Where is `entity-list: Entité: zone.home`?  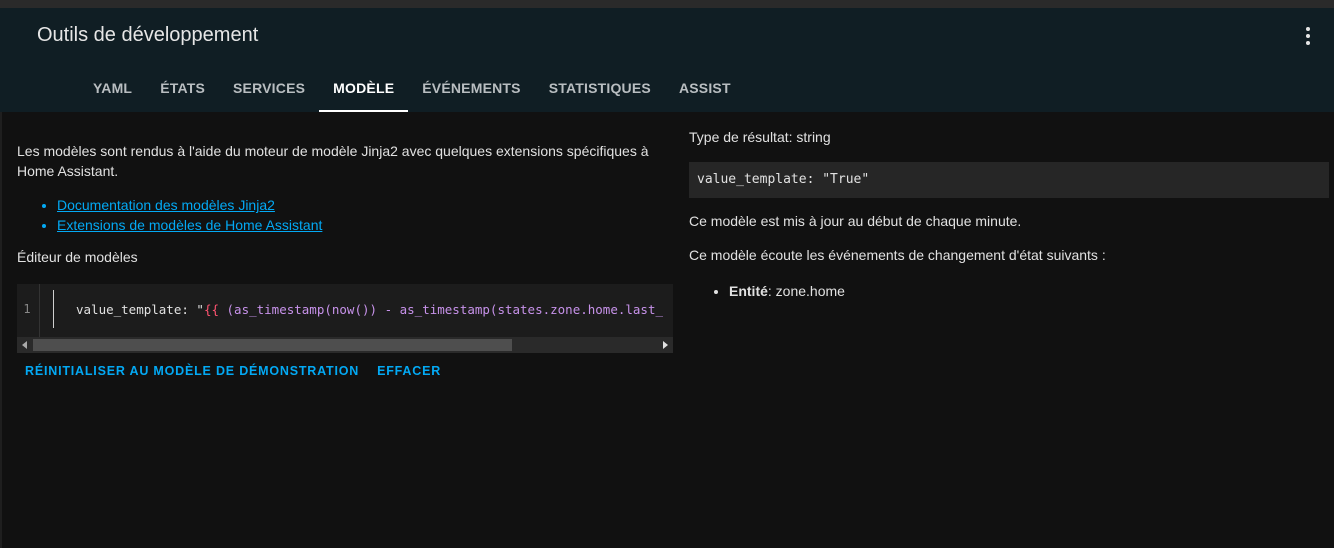 entity-list: Entité: zone.home is located at coordinates (767, 291).